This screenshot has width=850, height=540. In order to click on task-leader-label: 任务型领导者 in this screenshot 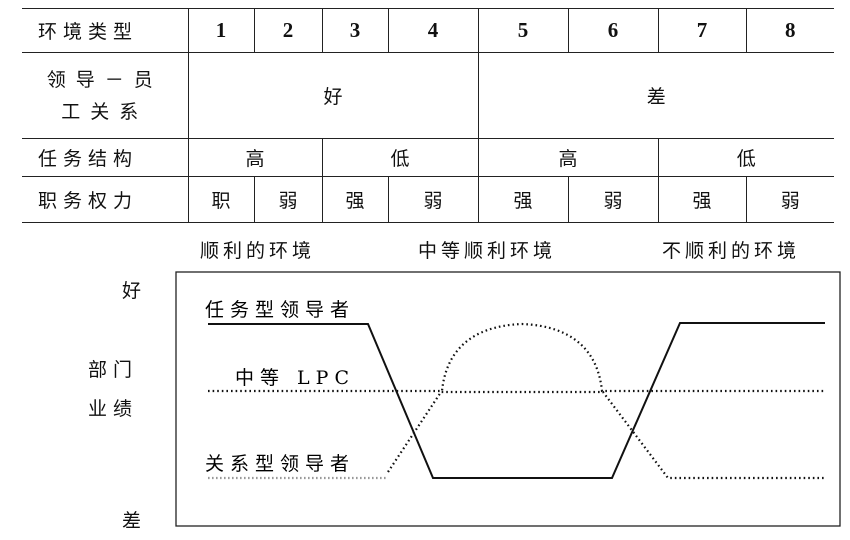, I will do `click(280, 310)`.